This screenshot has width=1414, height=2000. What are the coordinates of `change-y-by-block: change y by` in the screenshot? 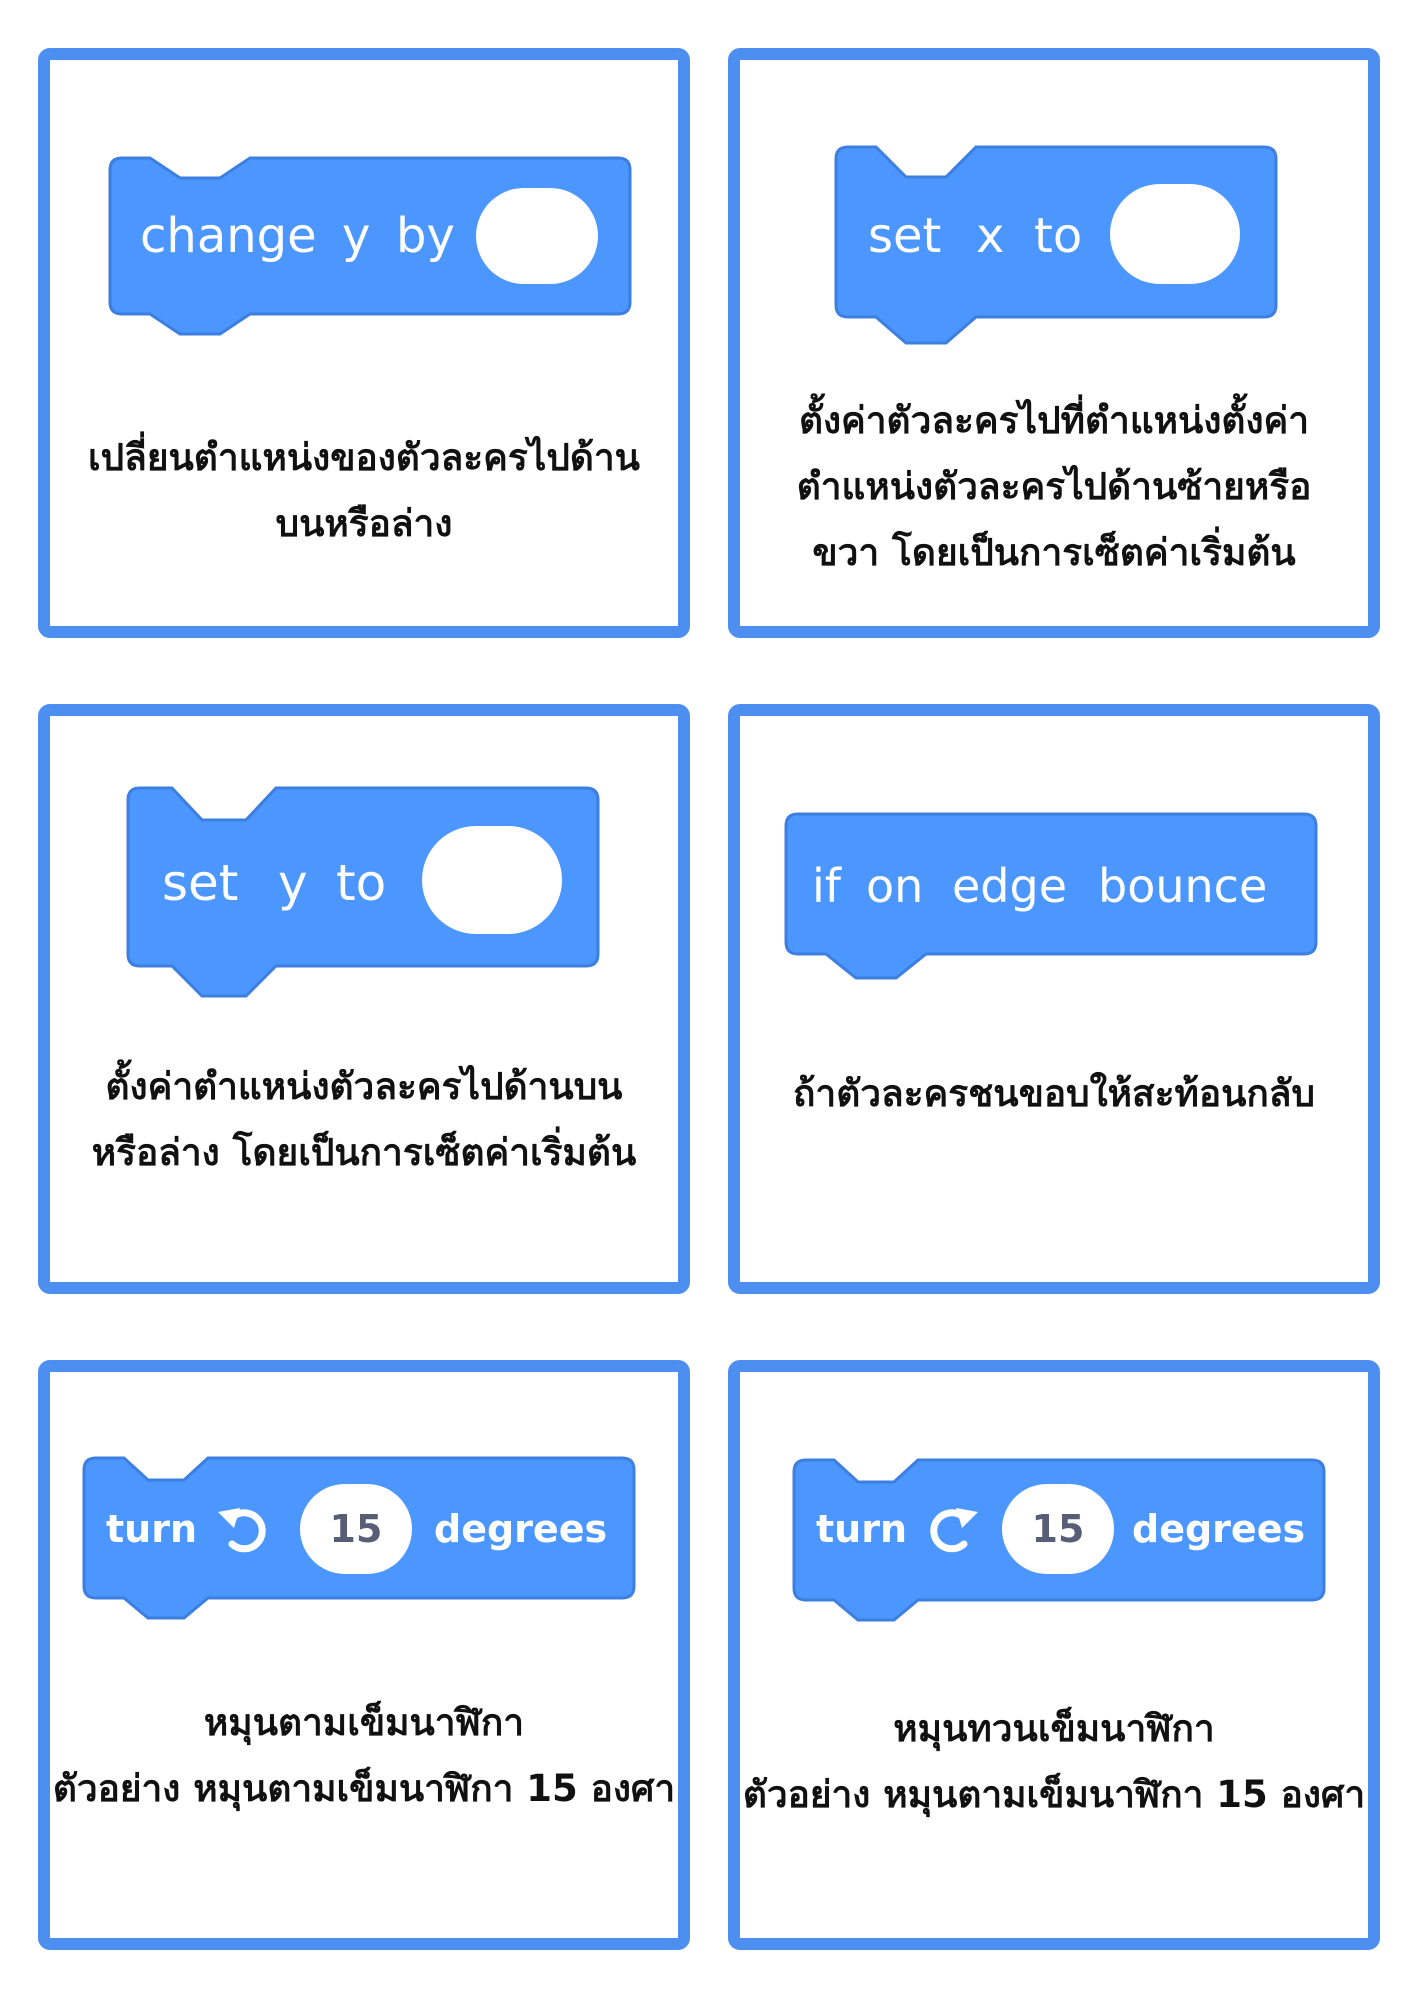 It's located at (370, 252).